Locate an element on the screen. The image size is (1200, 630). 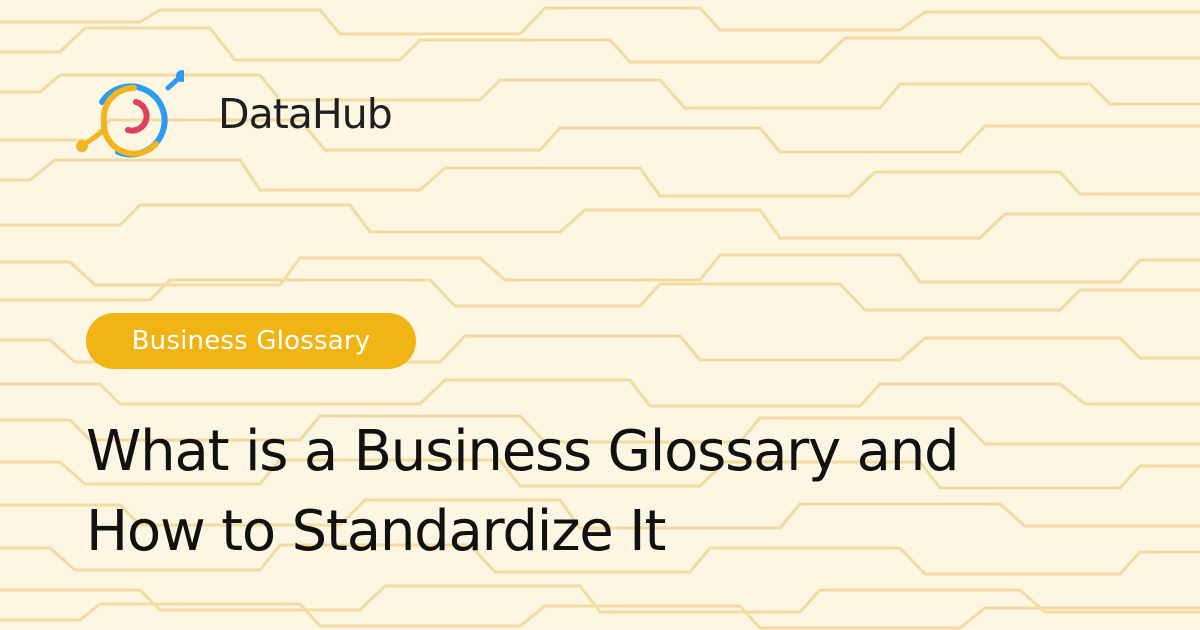
article-title-line-1: What is a Business Glossary and is located at coordinates (523, 451).